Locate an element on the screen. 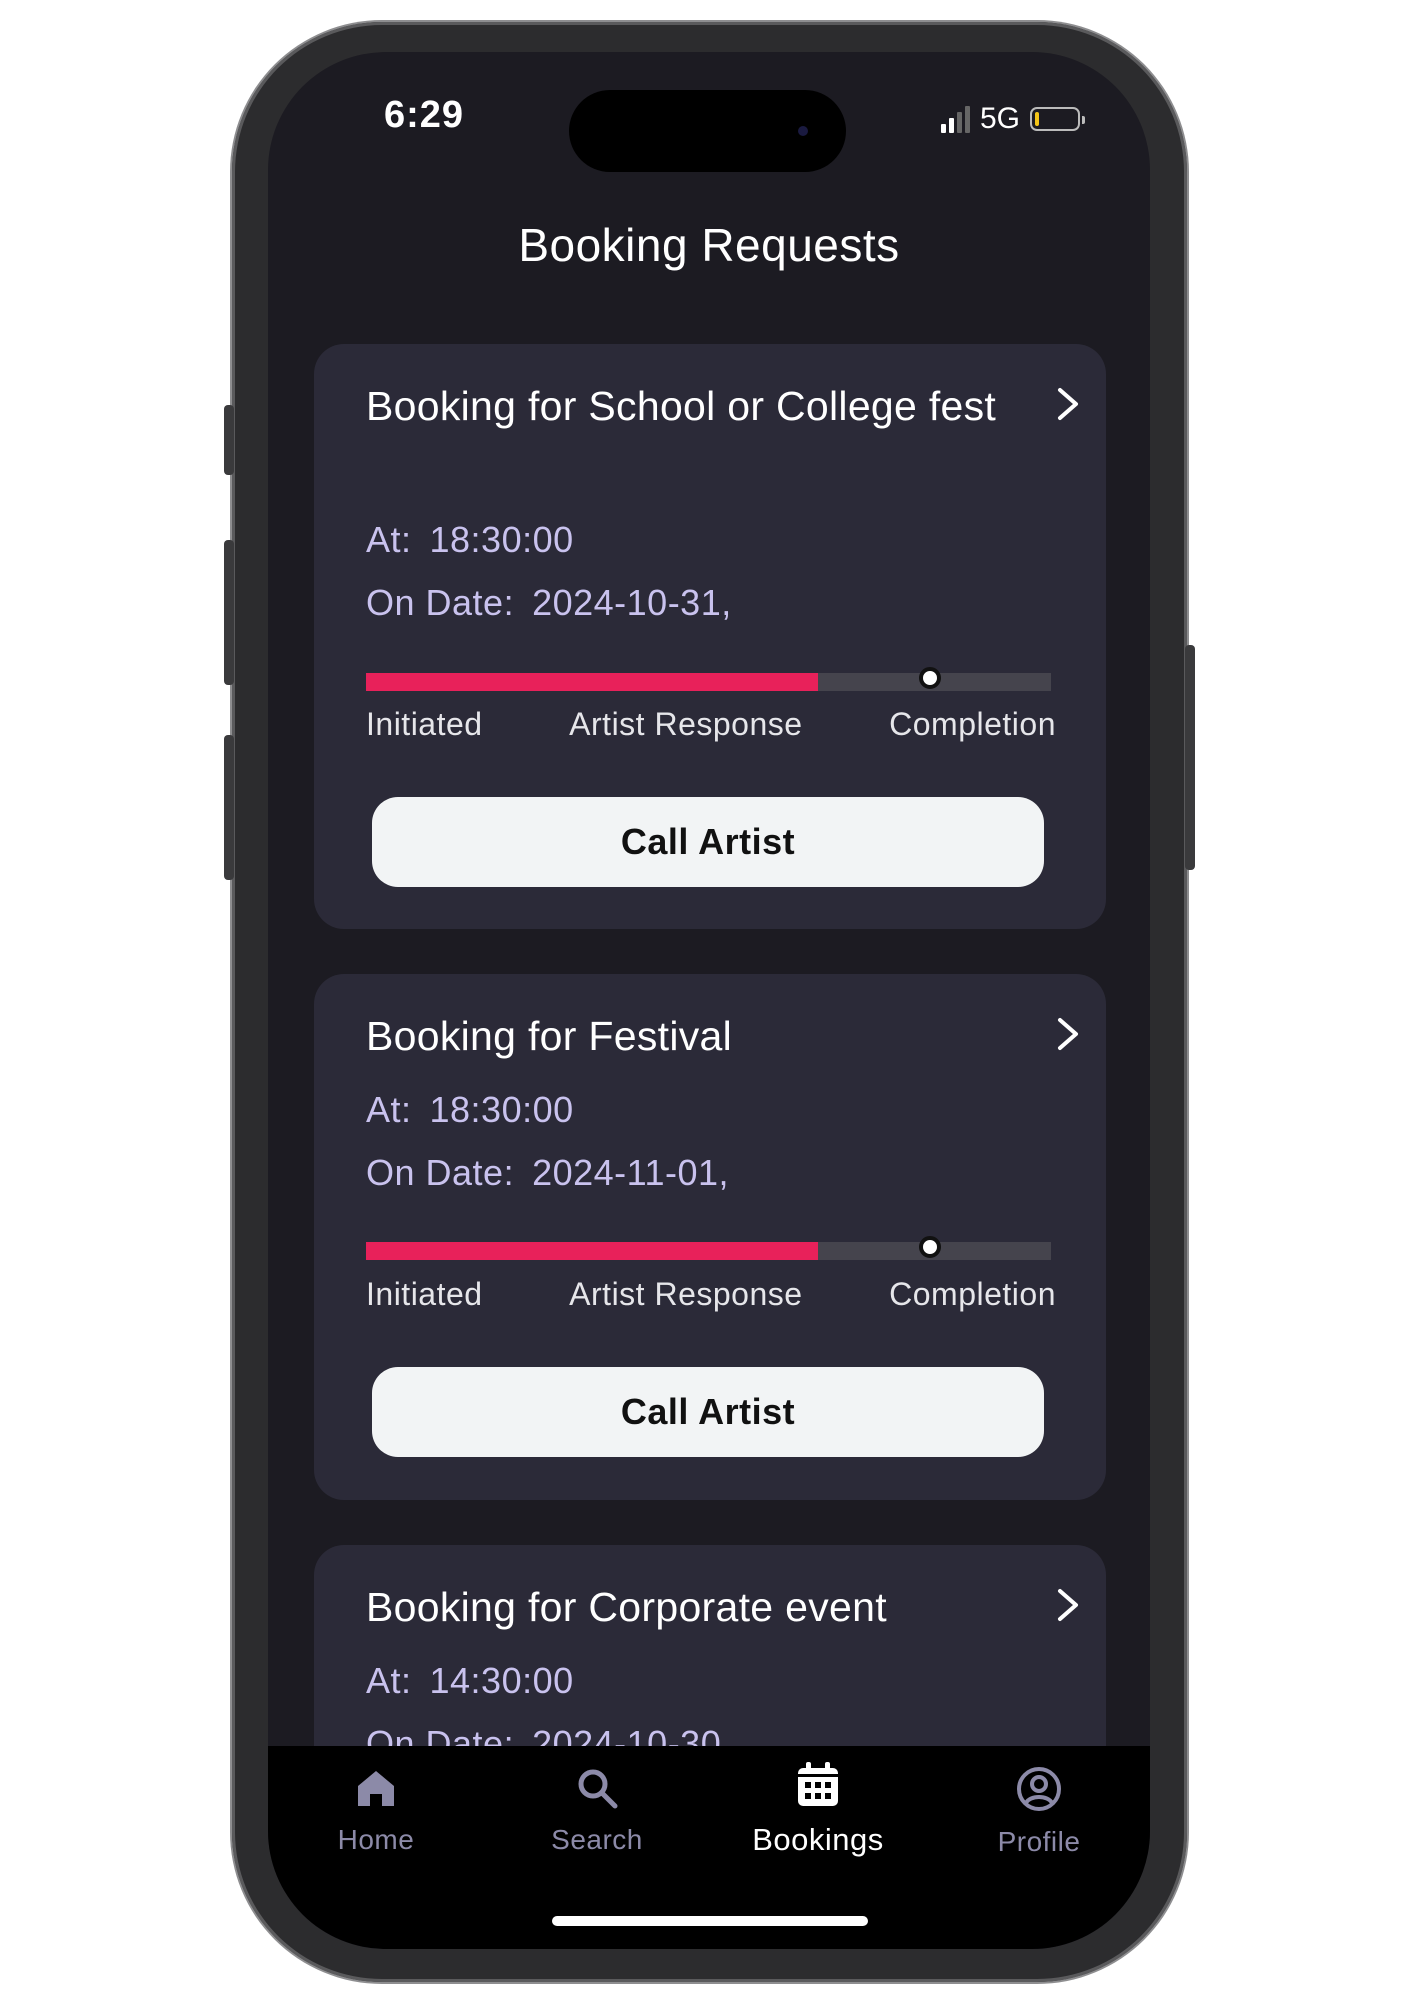 This screenshot has width=1414, height=2000. booking-title: Booking for School or College fest is located at coordinates (681, 406).